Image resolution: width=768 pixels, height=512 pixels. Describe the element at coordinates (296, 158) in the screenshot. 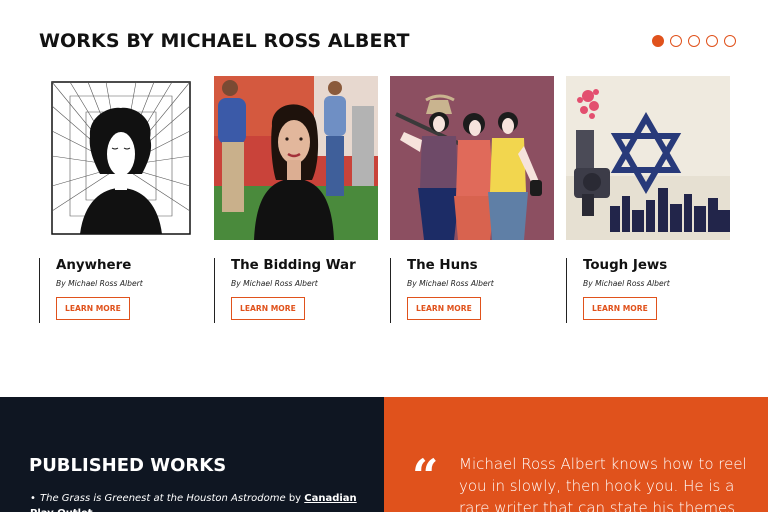

I see `work-image-the-bidding-war` at that location.